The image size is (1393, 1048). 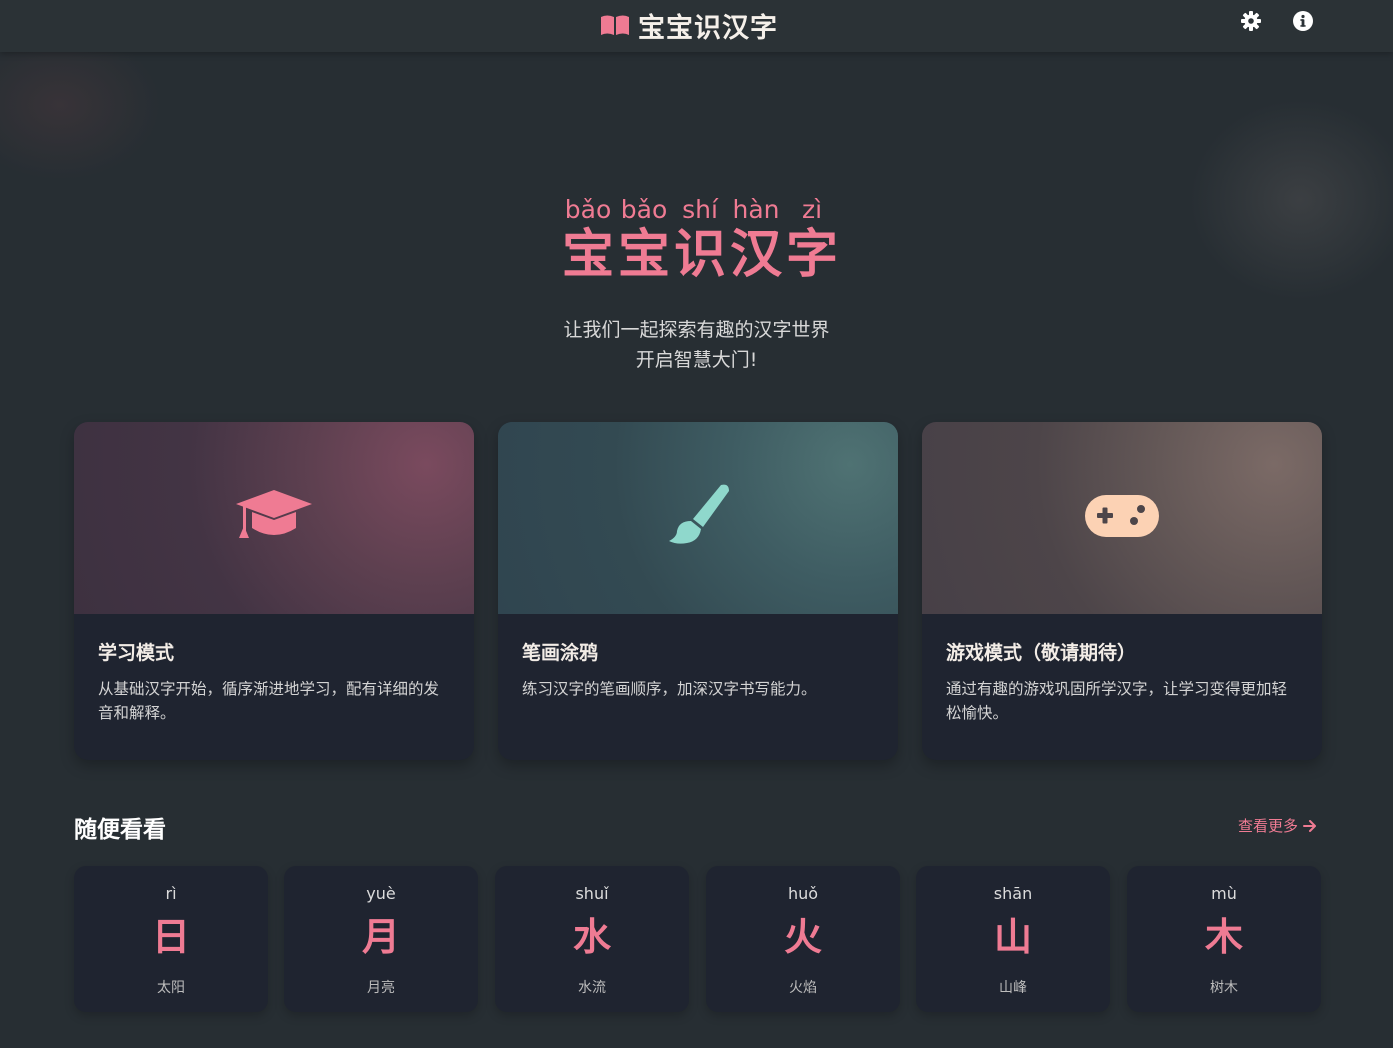 I want to click on top-bar: 宝宝识汉字, so click(x=696, y=26).